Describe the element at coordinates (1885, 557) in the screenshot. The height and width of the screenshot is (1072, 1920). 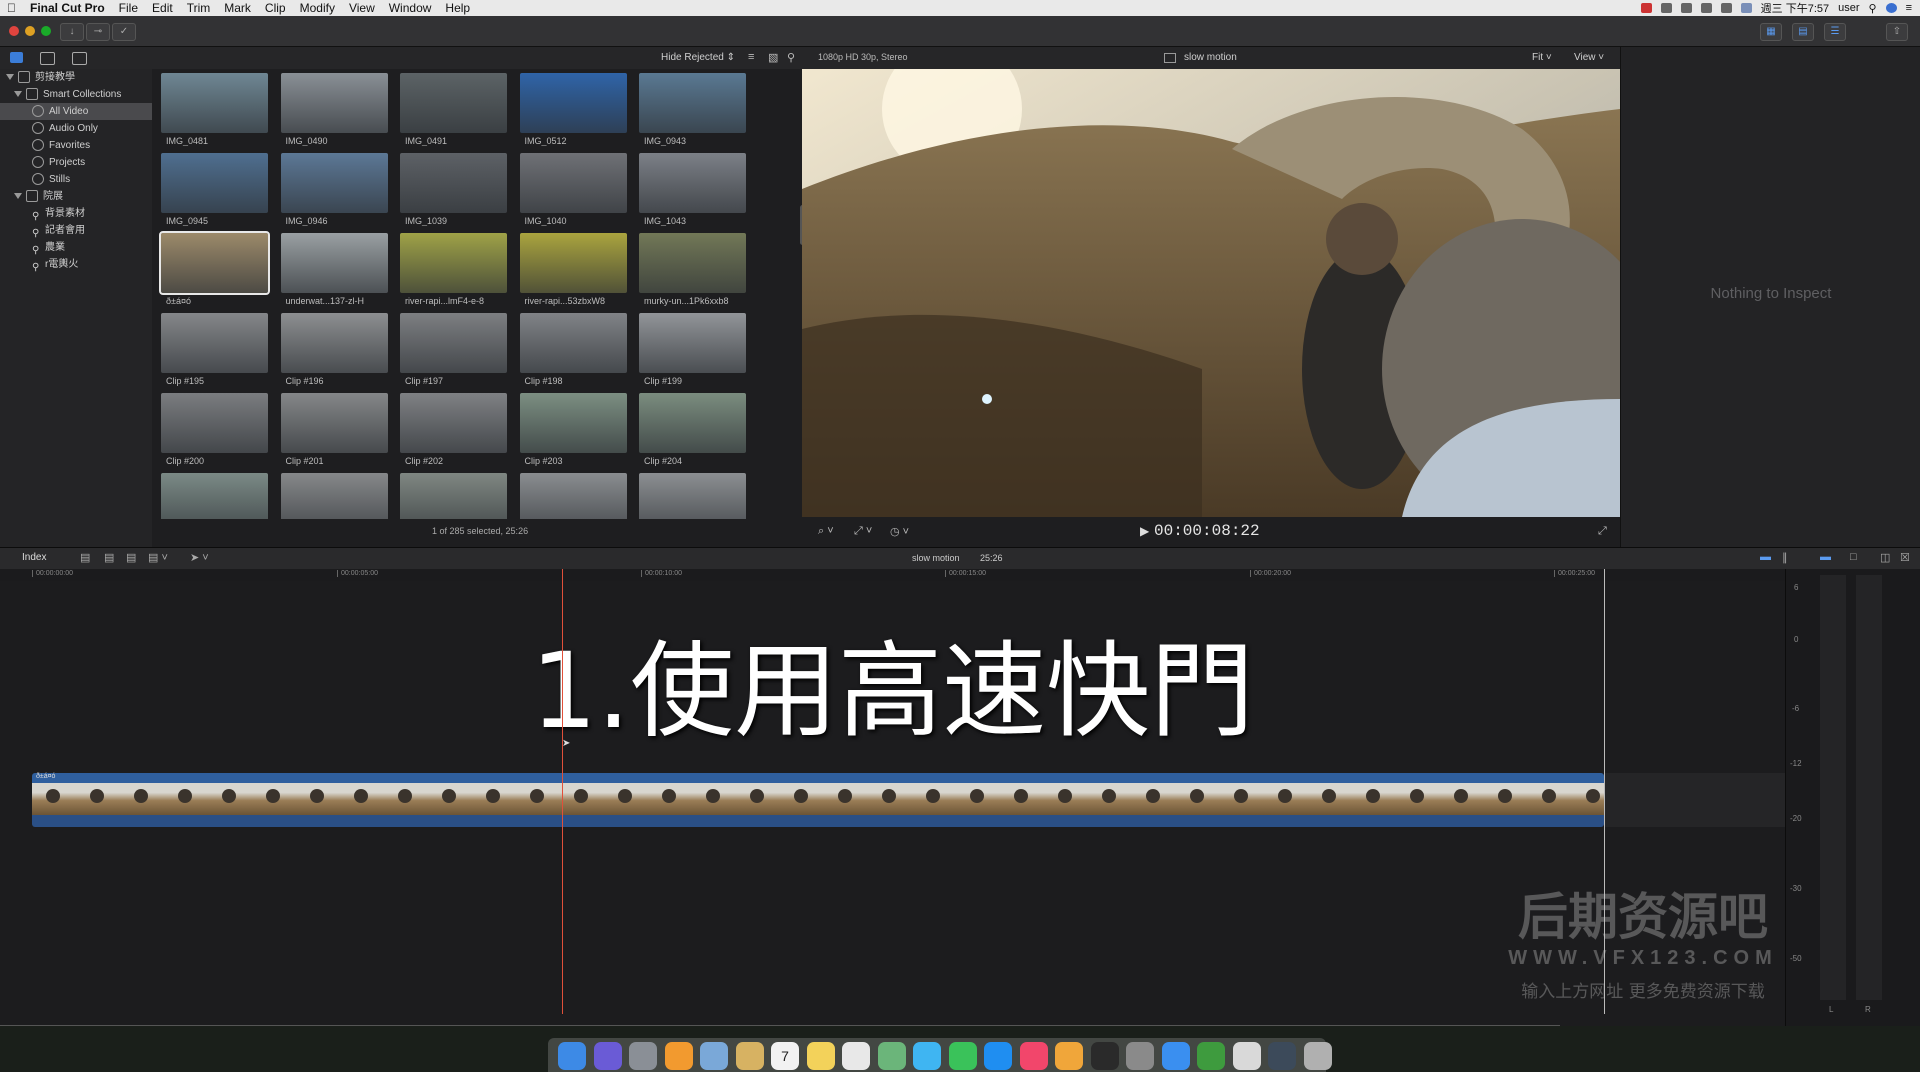
I see `transitions-browser-icon: ◫` at that location.